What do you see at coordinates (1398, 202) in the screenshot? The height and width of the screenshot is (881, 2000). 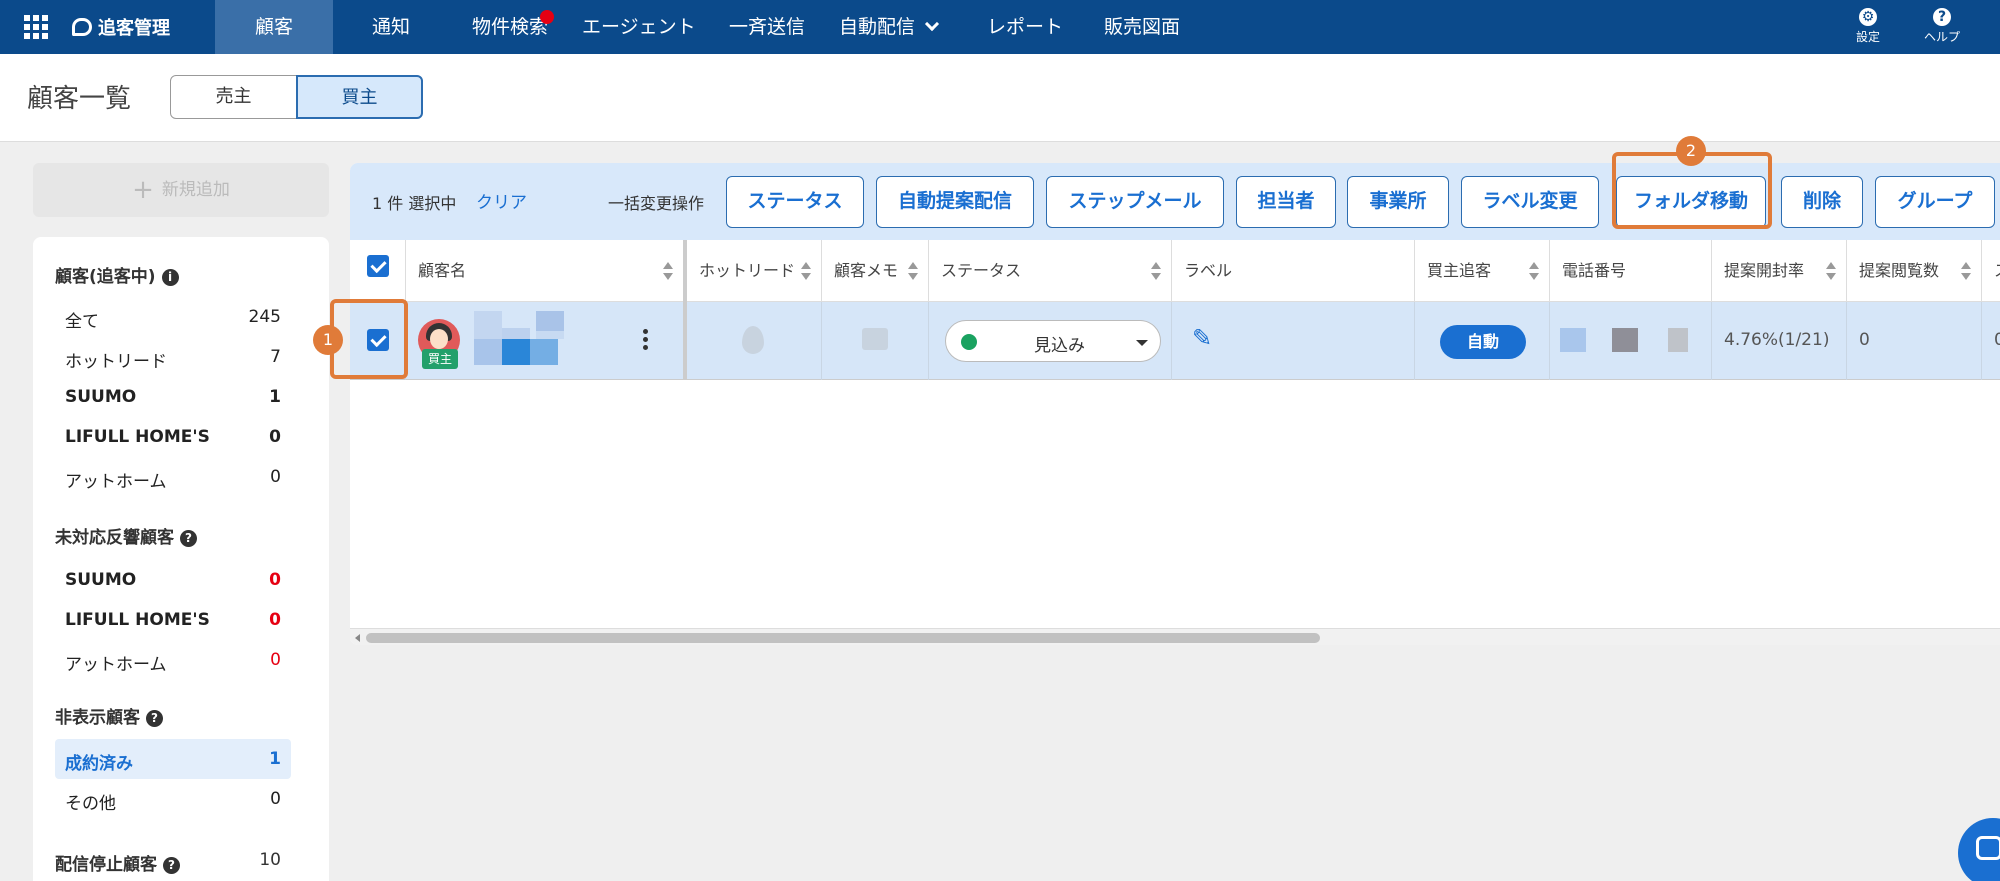 I see `bulk-office-button: 事業所` at bounding box center [1398, 202].